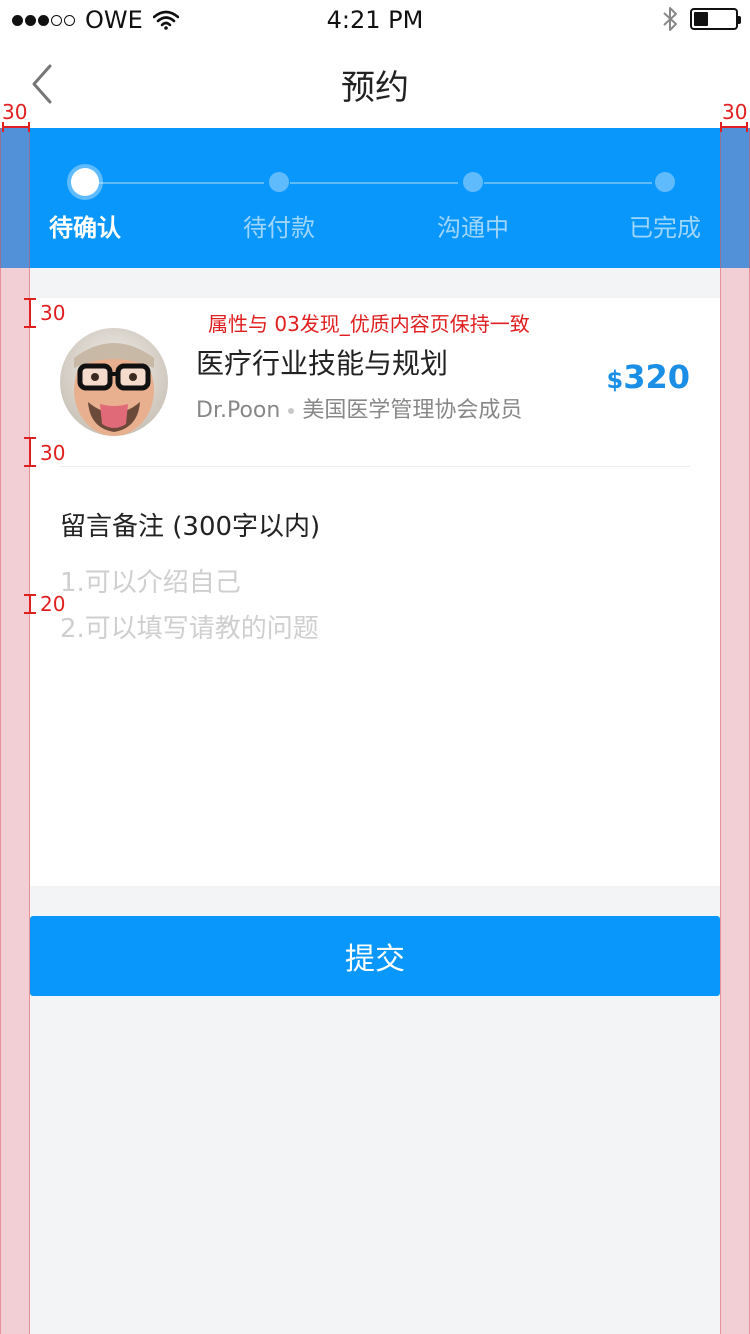  I want to click on price: $320, so click(649, 377).